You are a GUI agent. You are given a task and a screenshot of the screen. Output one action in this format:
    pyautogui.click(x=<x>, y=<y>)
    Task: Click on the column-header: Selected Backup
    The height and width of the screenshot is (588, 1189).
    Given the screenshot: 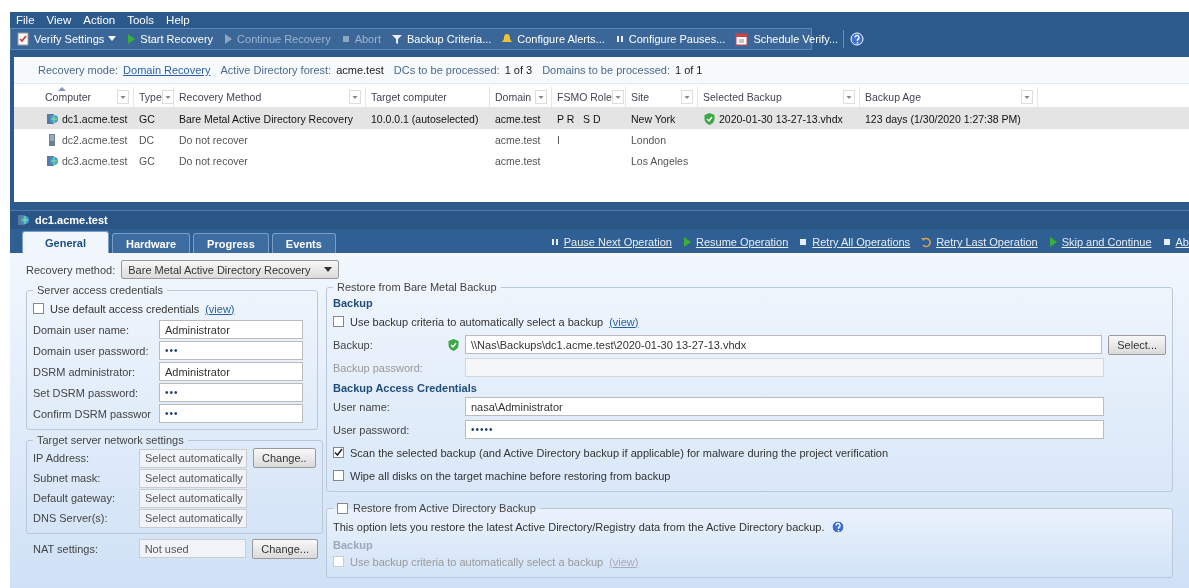 What is the action you would take?
    pyautogui.click(x=779, y=97)
    